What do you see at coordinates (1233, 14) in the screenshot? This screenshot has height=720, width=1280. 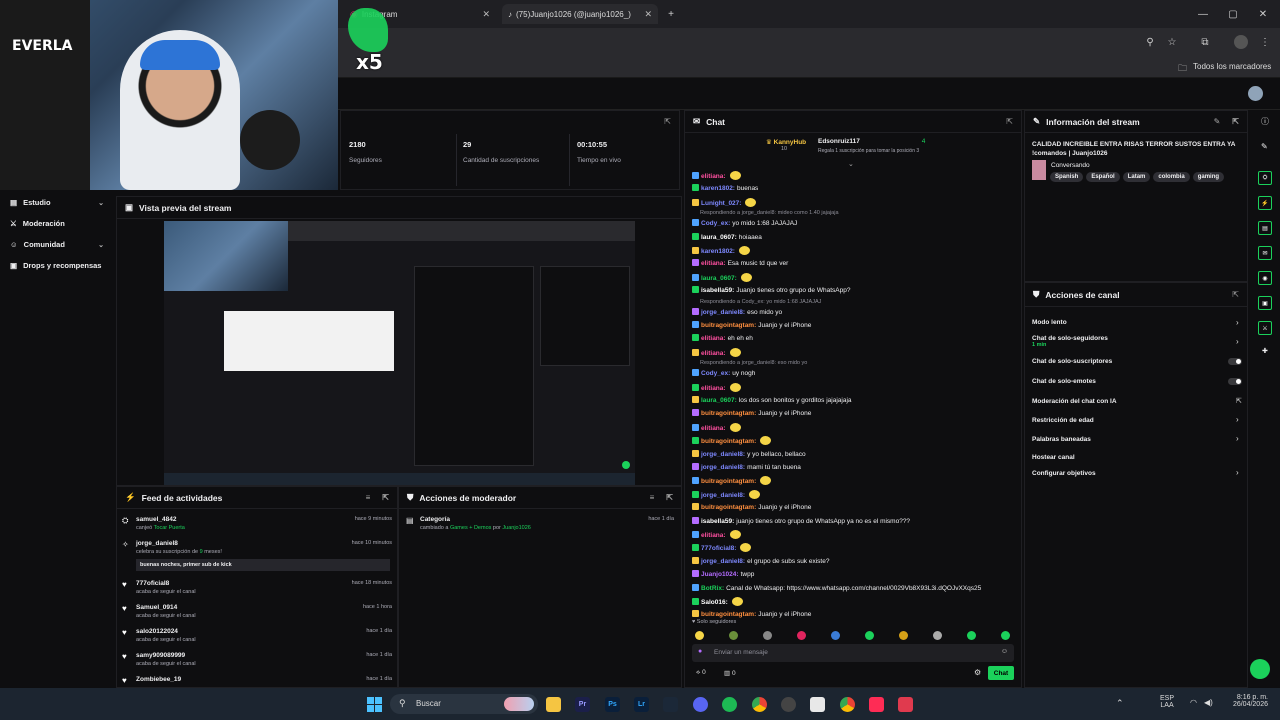 I see `maximize-icon: ▢` at bounding box center [1233, 14].